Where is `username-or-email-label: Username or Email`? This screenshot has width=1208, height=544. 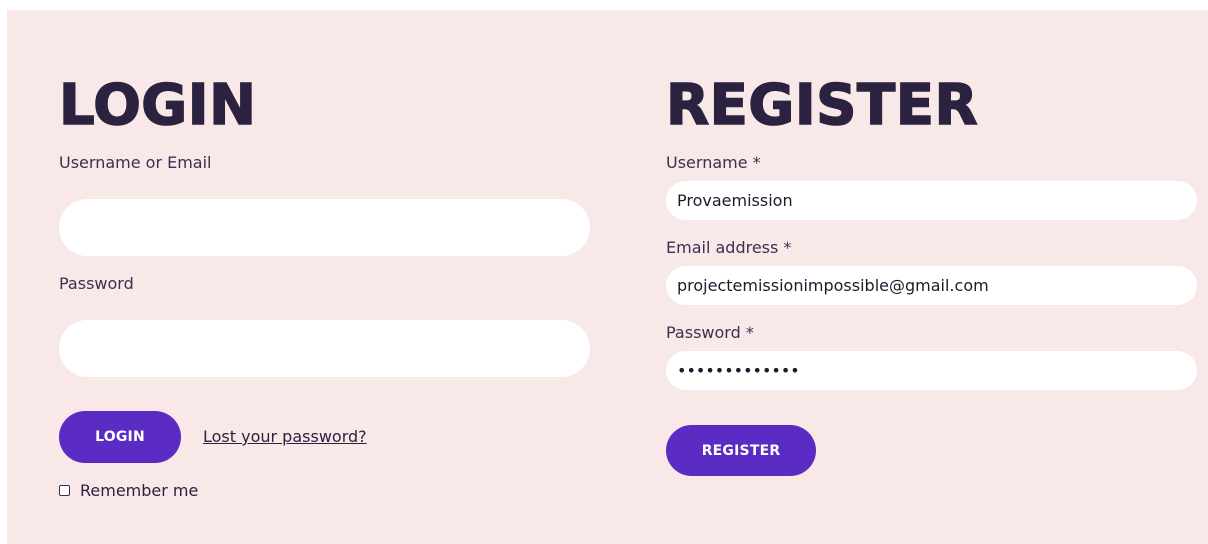
username-or-email-label: Username or Email is located at coordinates (135, 162).